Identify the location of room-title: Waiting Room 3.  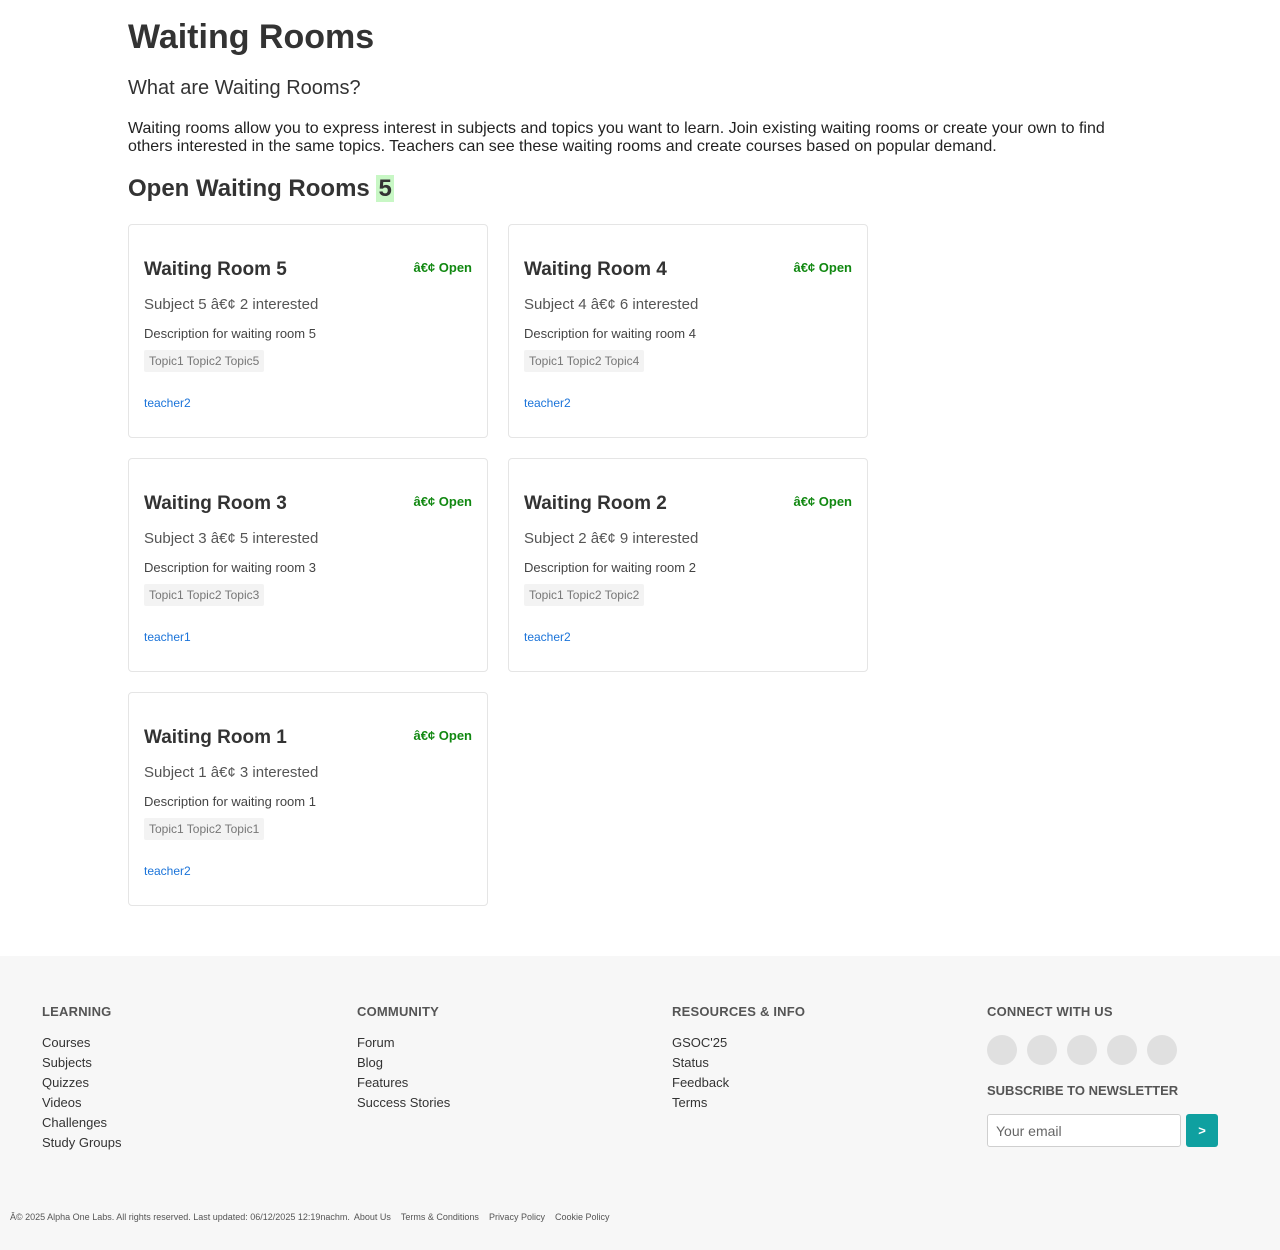
(215, 504).